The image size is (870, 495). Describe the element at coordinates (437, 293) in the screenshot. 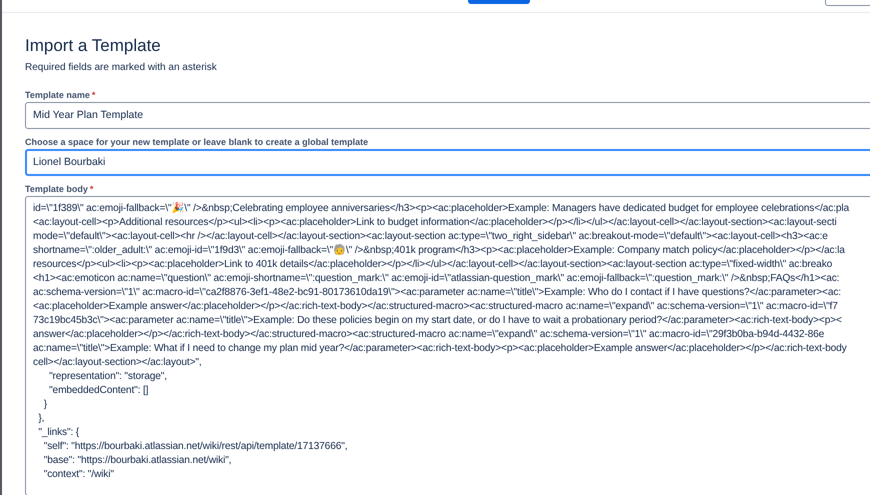

I see `code-line: ac:schema-version=\"1\" ac:macro-id=\"ca2f8876-3ef1-48e2-bc91-80173610da19\"><ac:parameter ac:name=\"title\">Example: Who do I contact if I have questions?</ac:parameter><ac:` at that location.